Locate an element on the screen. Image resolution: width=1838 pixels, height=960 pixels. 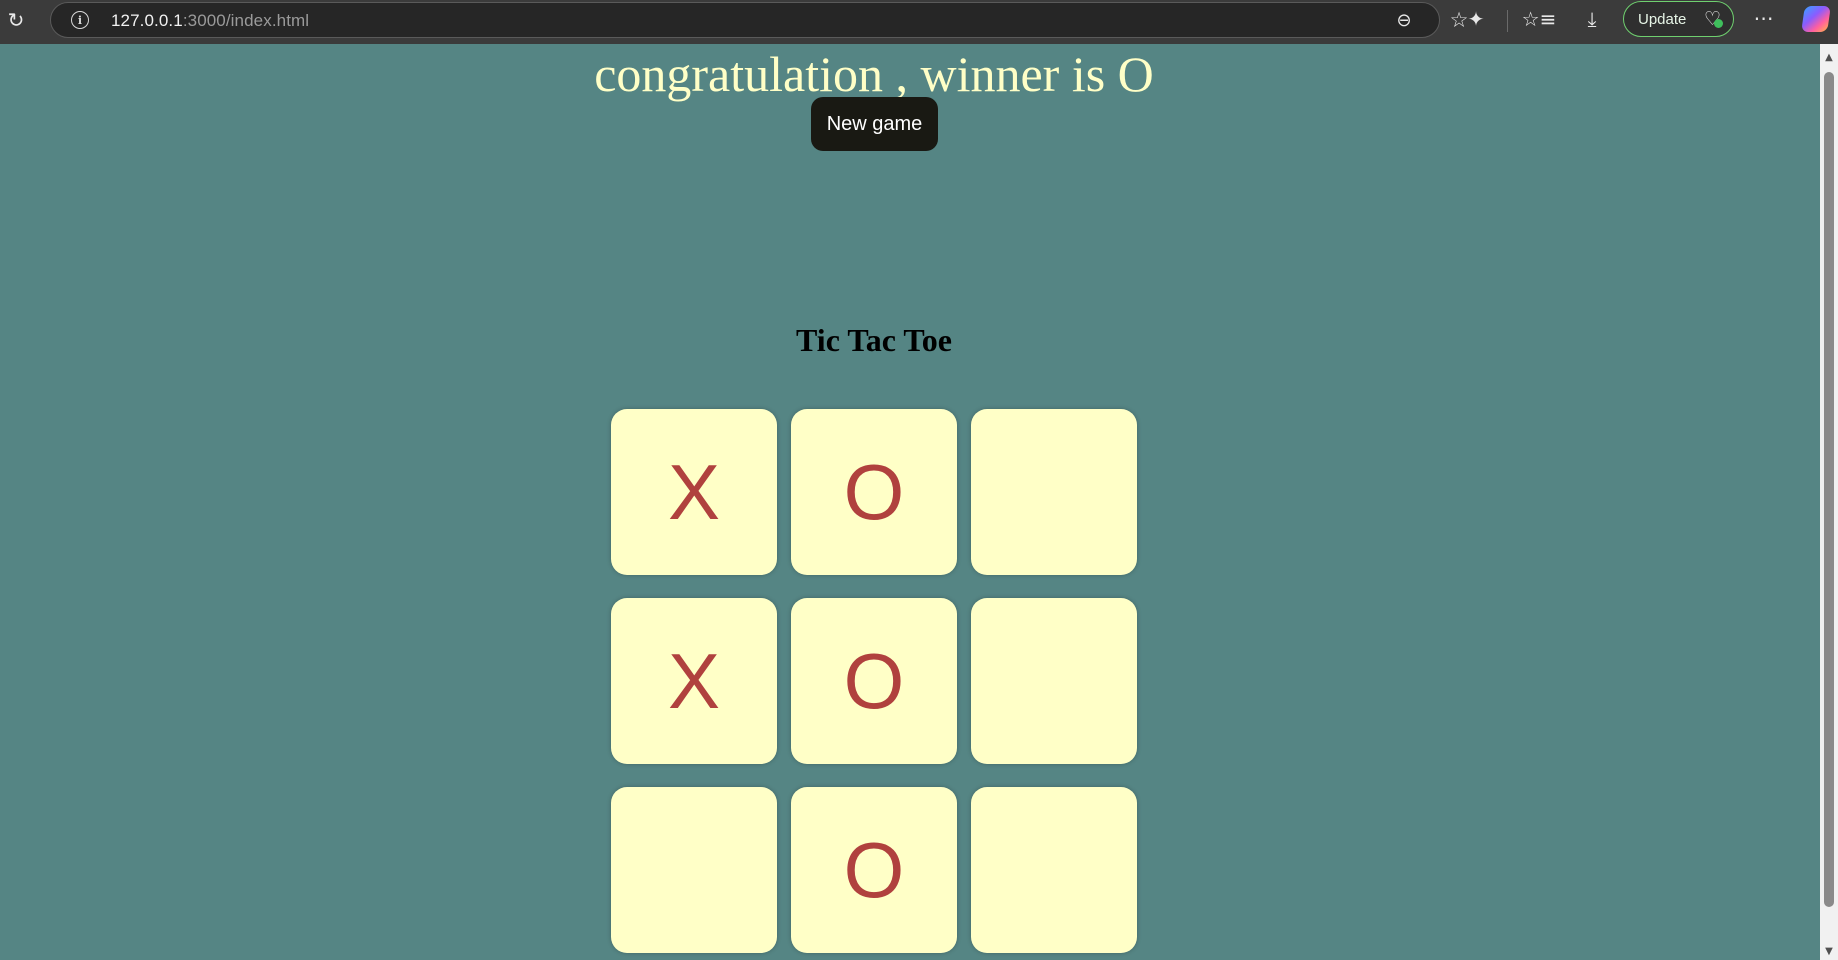
puzzle-icon: ✦ is located at coordinates (1476, 19).